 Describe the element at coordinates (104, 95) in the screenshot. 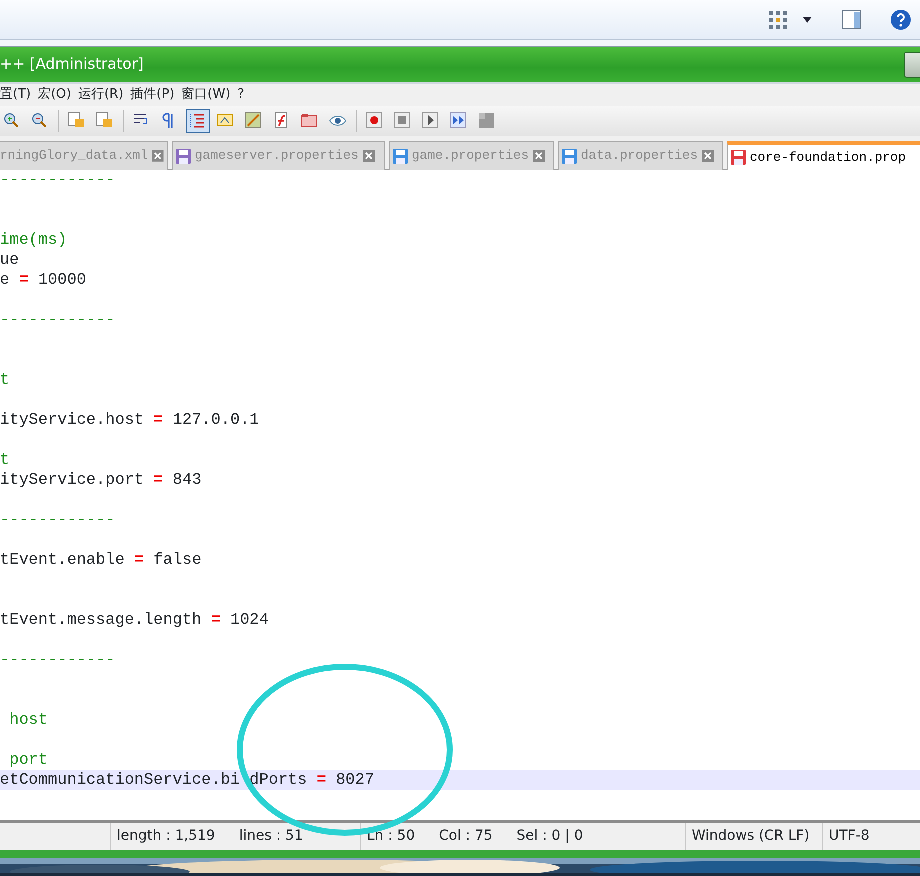

I see `menu-item: 运行(R)` at that location.